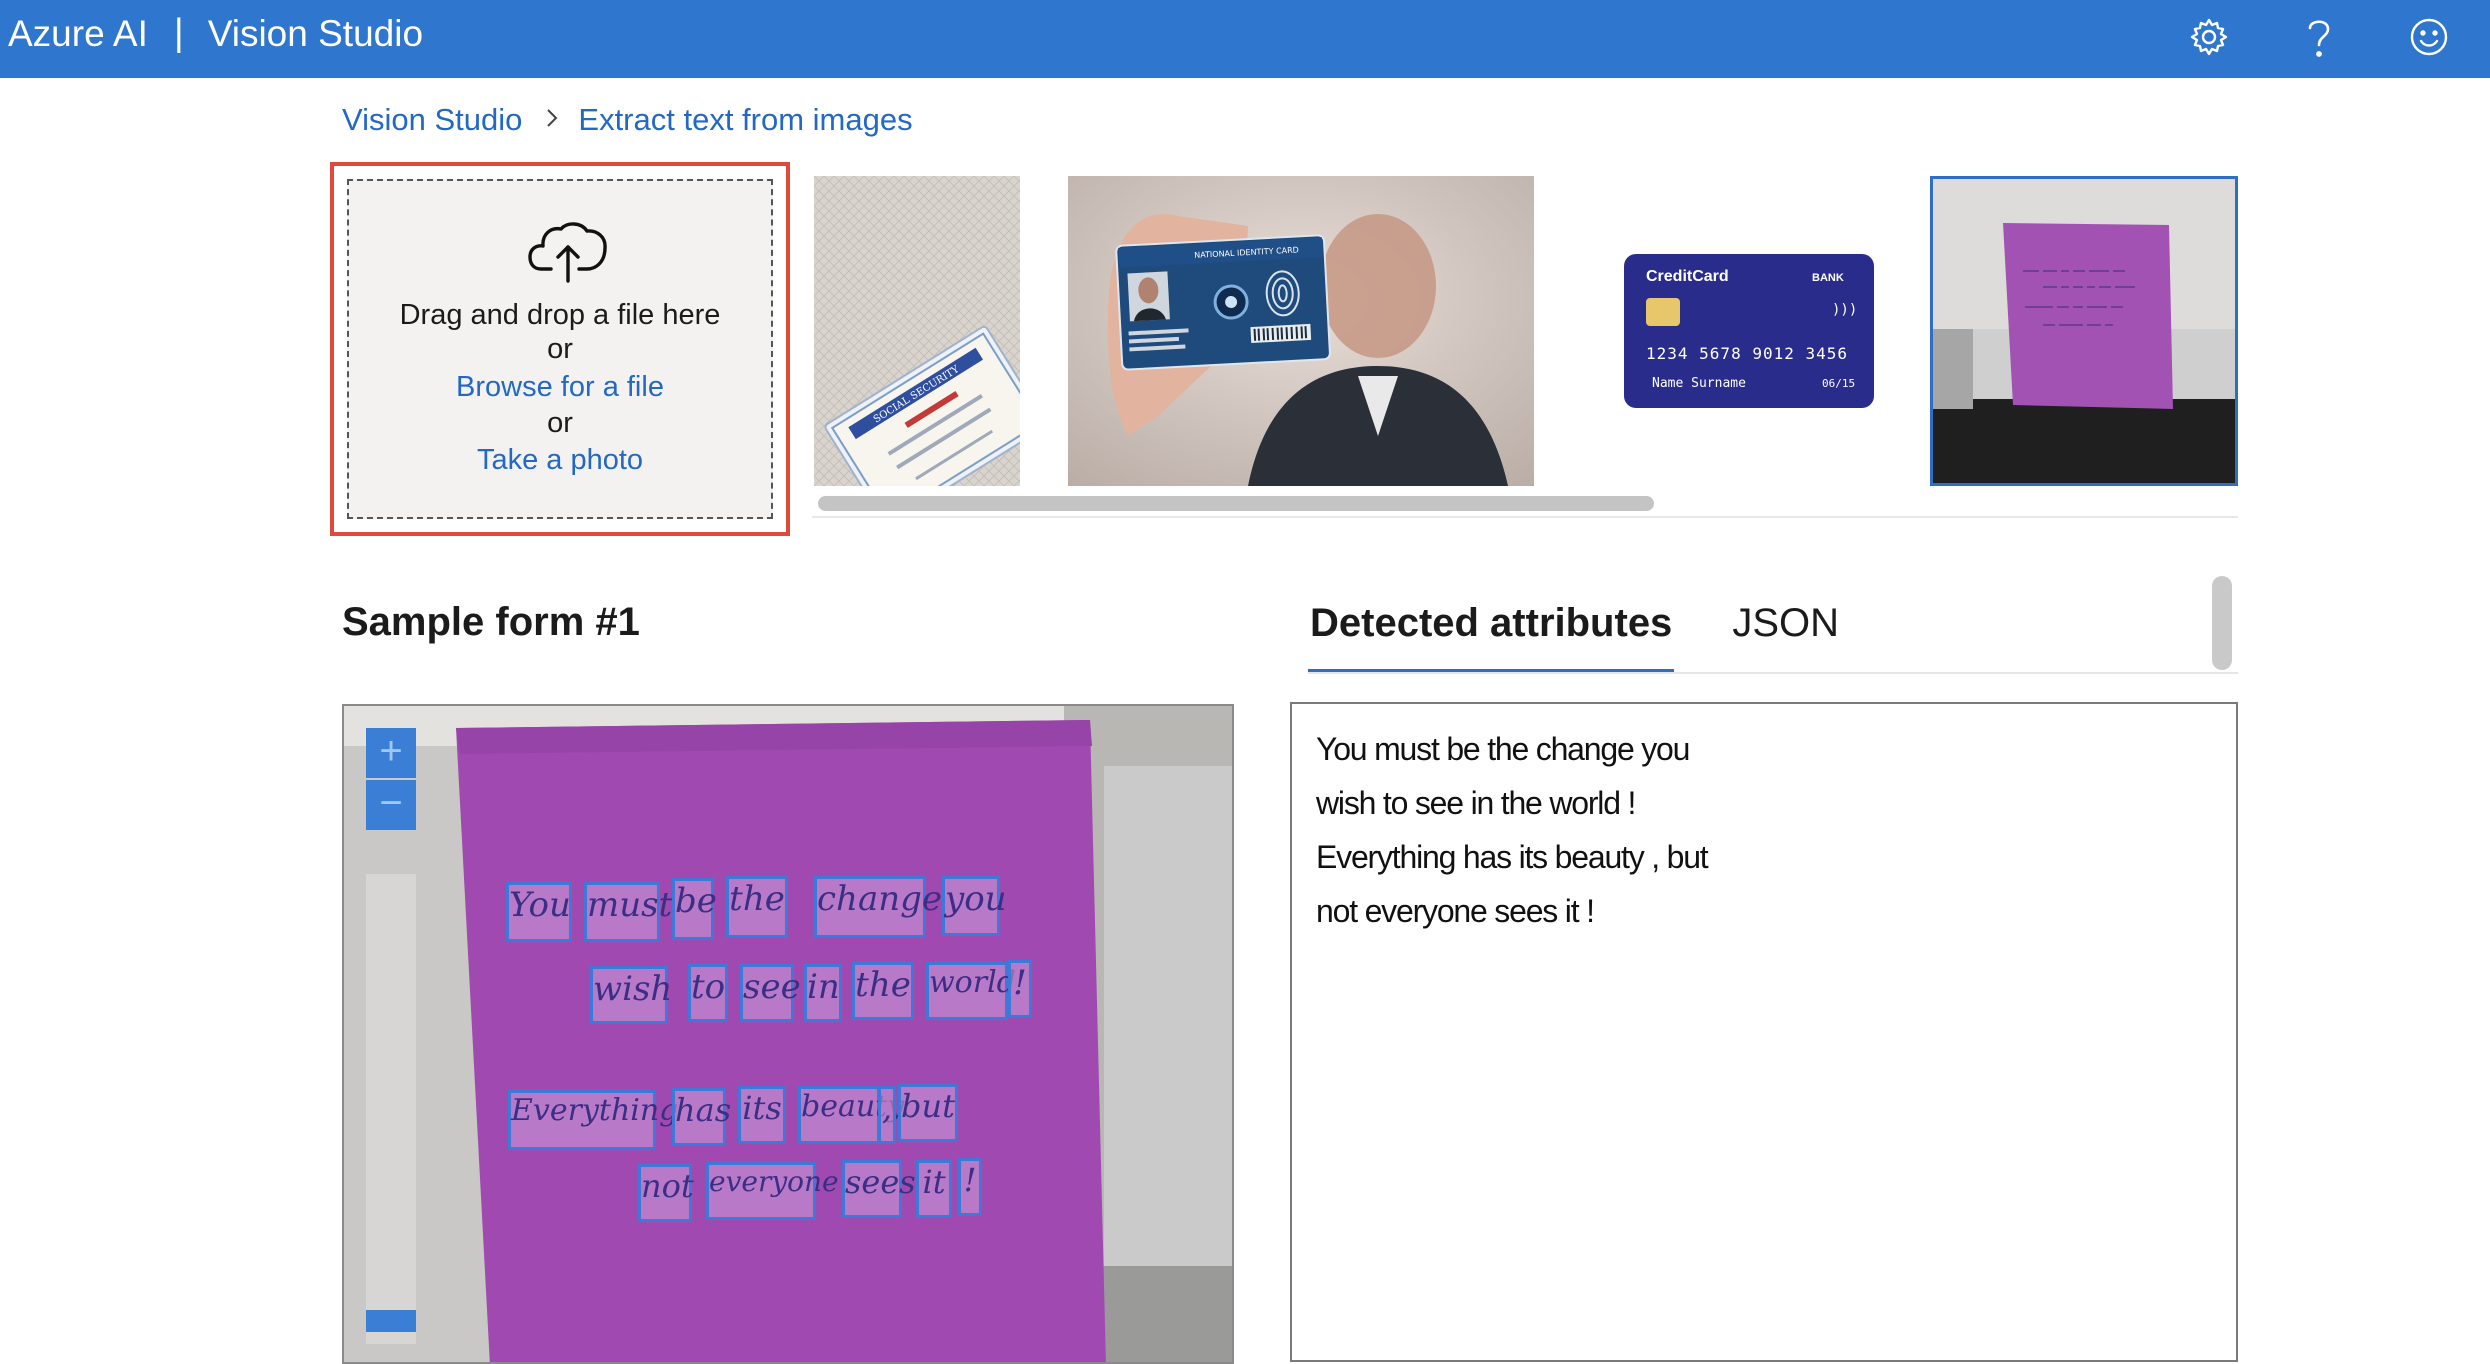 The image size is (2490, 1364). Describe the element at coordinates (391, 805) in the screenshot. I see `zoom-out-button: −` at that location.